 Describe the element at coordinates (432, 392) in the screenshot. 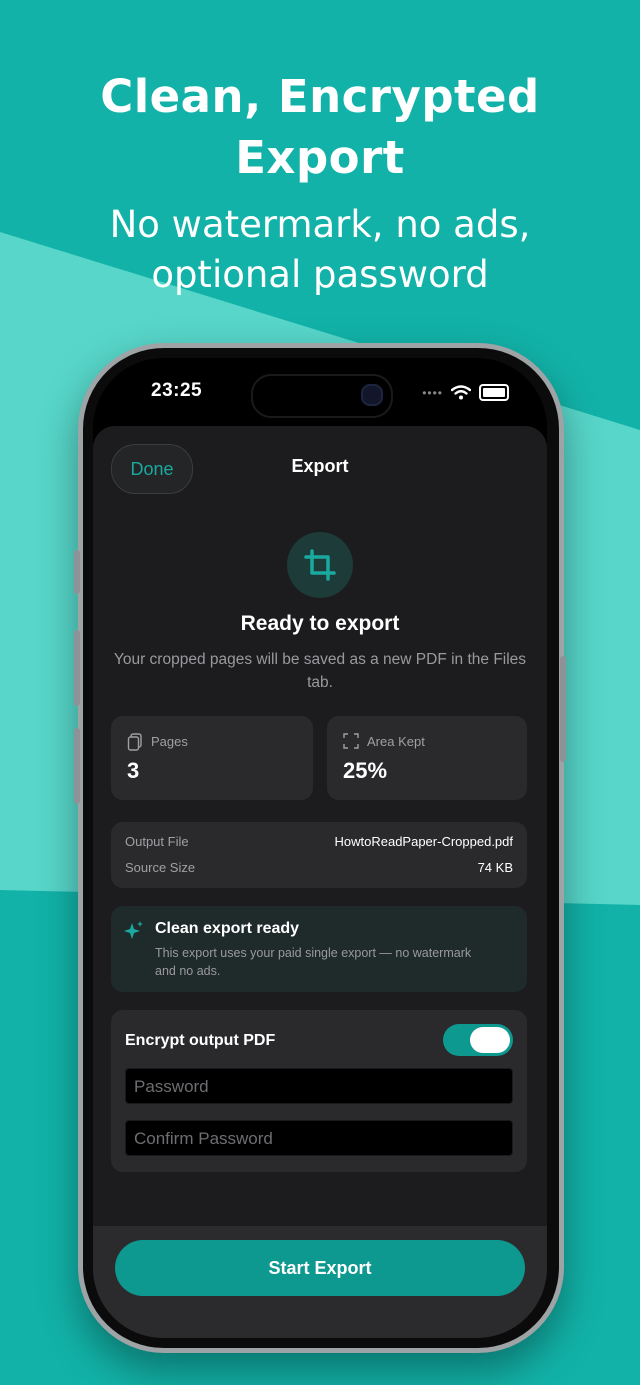

I see `signal-dots-icon: ••••` at that location.